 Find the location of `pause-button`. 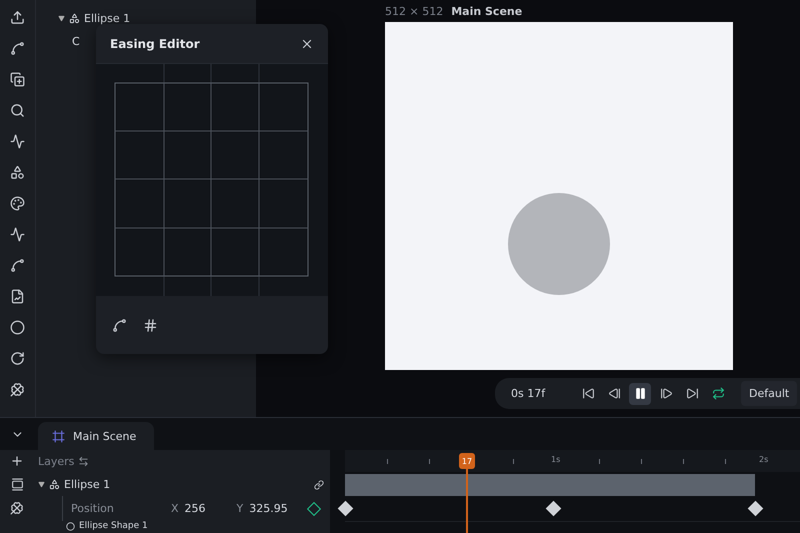

pause-button is located at coordinates (640, 393).